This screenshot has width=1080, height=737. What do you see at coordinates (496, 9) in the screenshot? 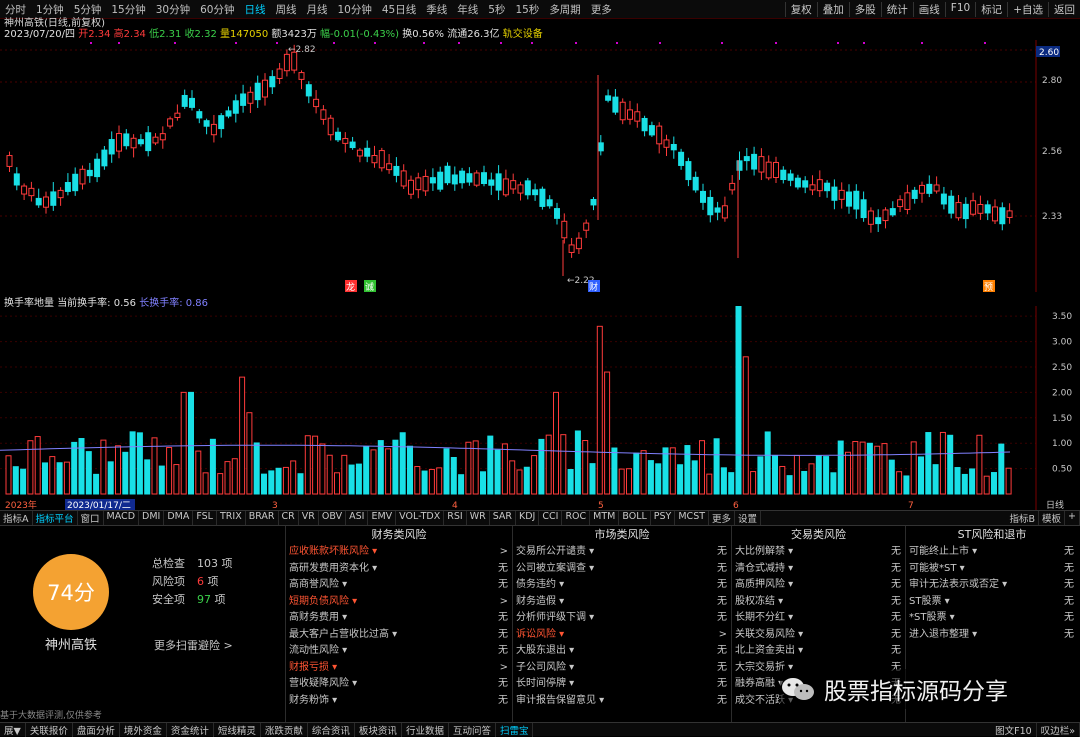
I see `period-tab-13: 5秒` at bounding box center [496, 9].